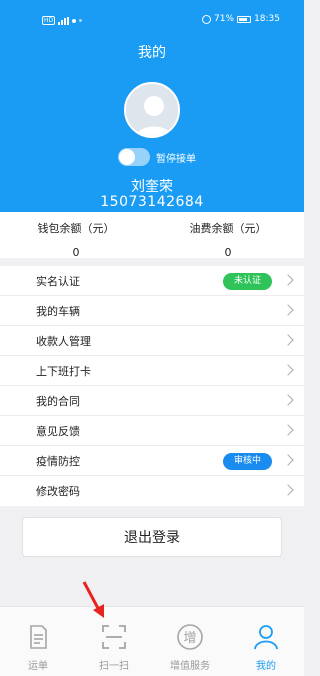  What do you see at coordinates (266, 637) in the screenshot?
I see `person-icon` at bounding box center [266, 637].